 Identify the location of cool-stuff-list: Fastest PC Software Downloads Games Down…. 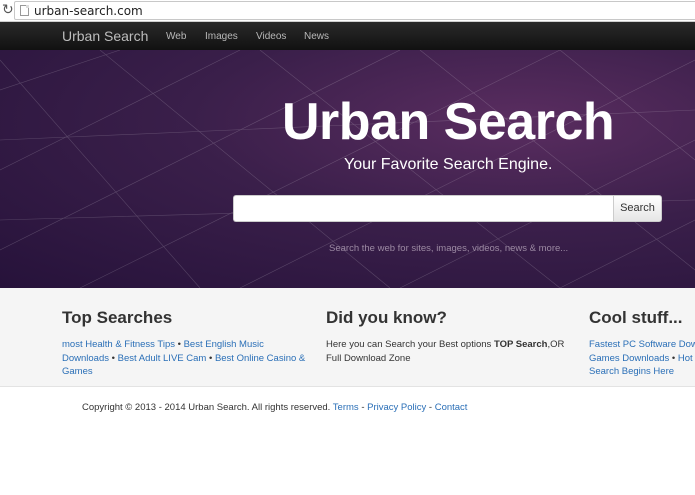
(642, 358).